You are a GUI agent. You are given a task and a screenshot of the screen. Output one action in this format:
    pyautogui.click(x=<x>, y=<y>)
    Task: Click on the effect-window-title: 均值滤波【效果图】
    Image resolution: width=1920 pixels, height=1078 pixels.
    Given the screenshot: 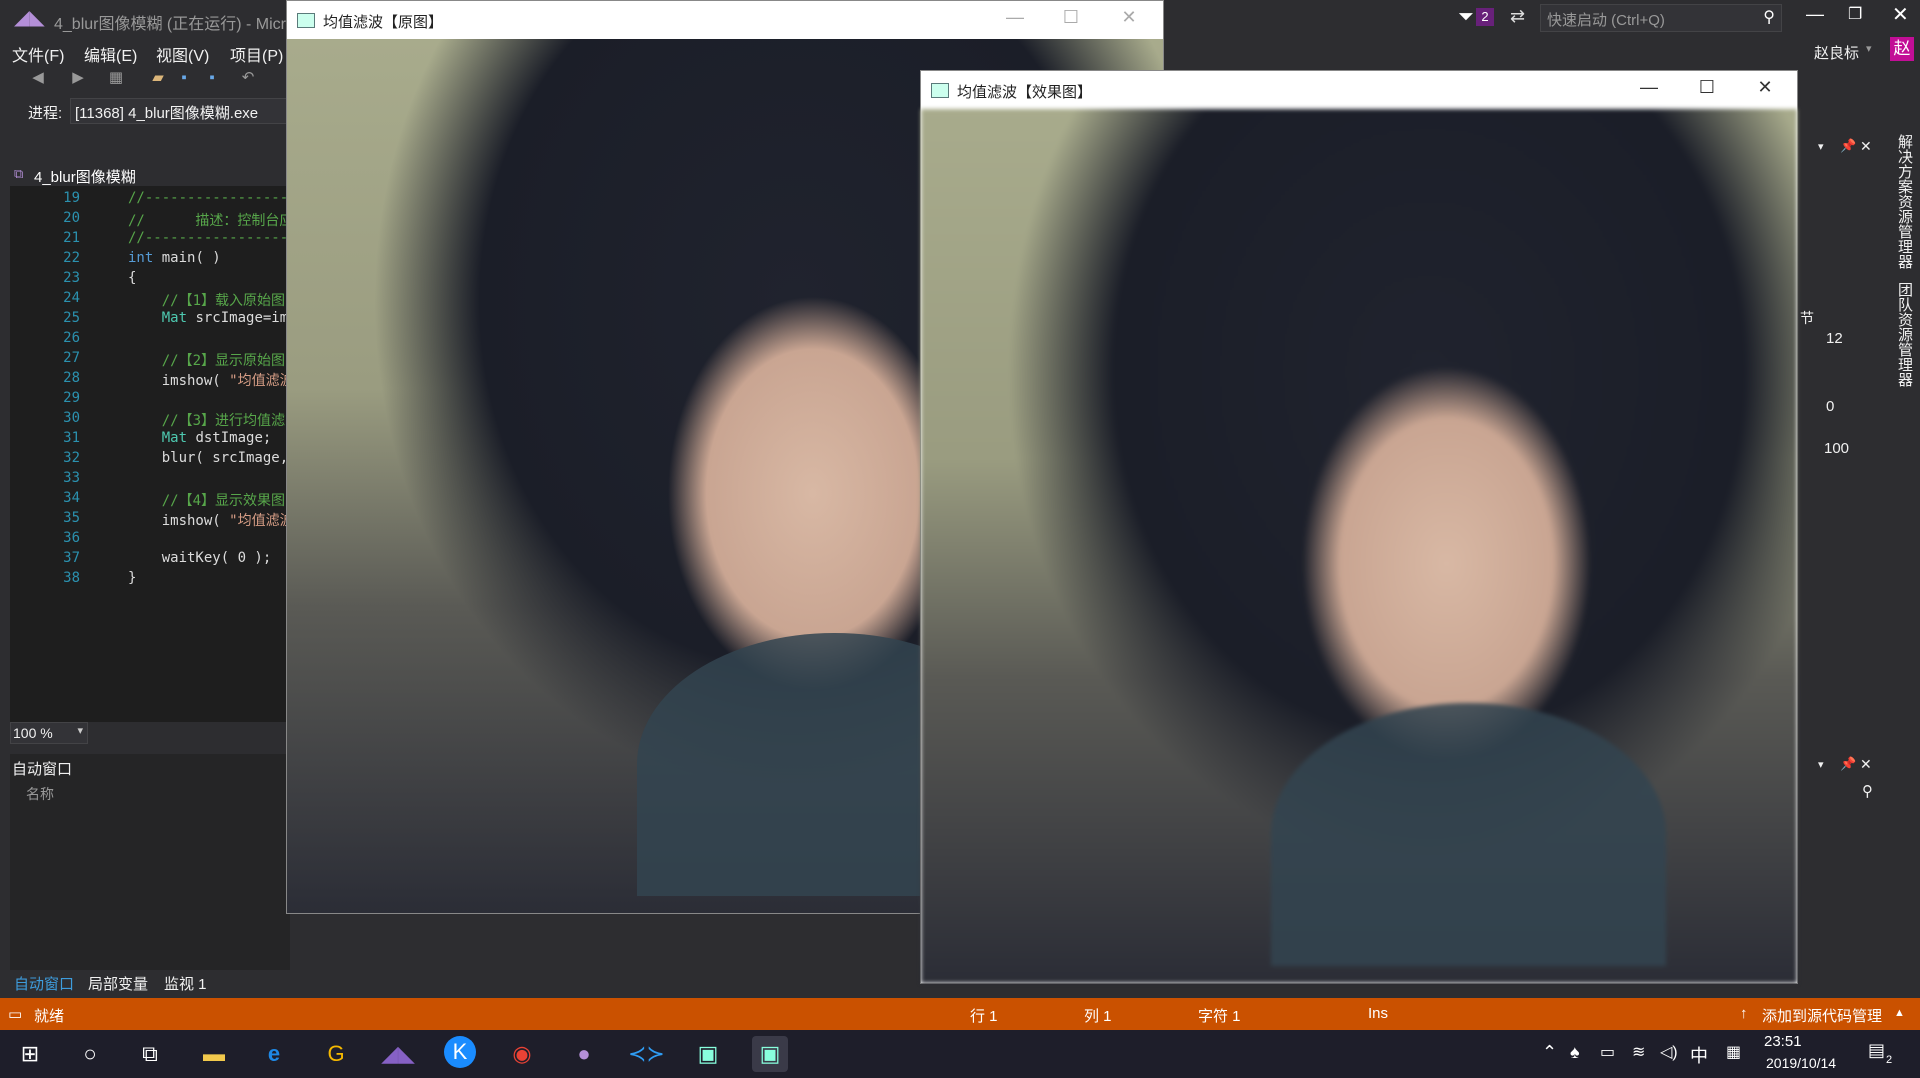 What is the action you would take?
    pyautogui.click(x=1025, y=92)
    